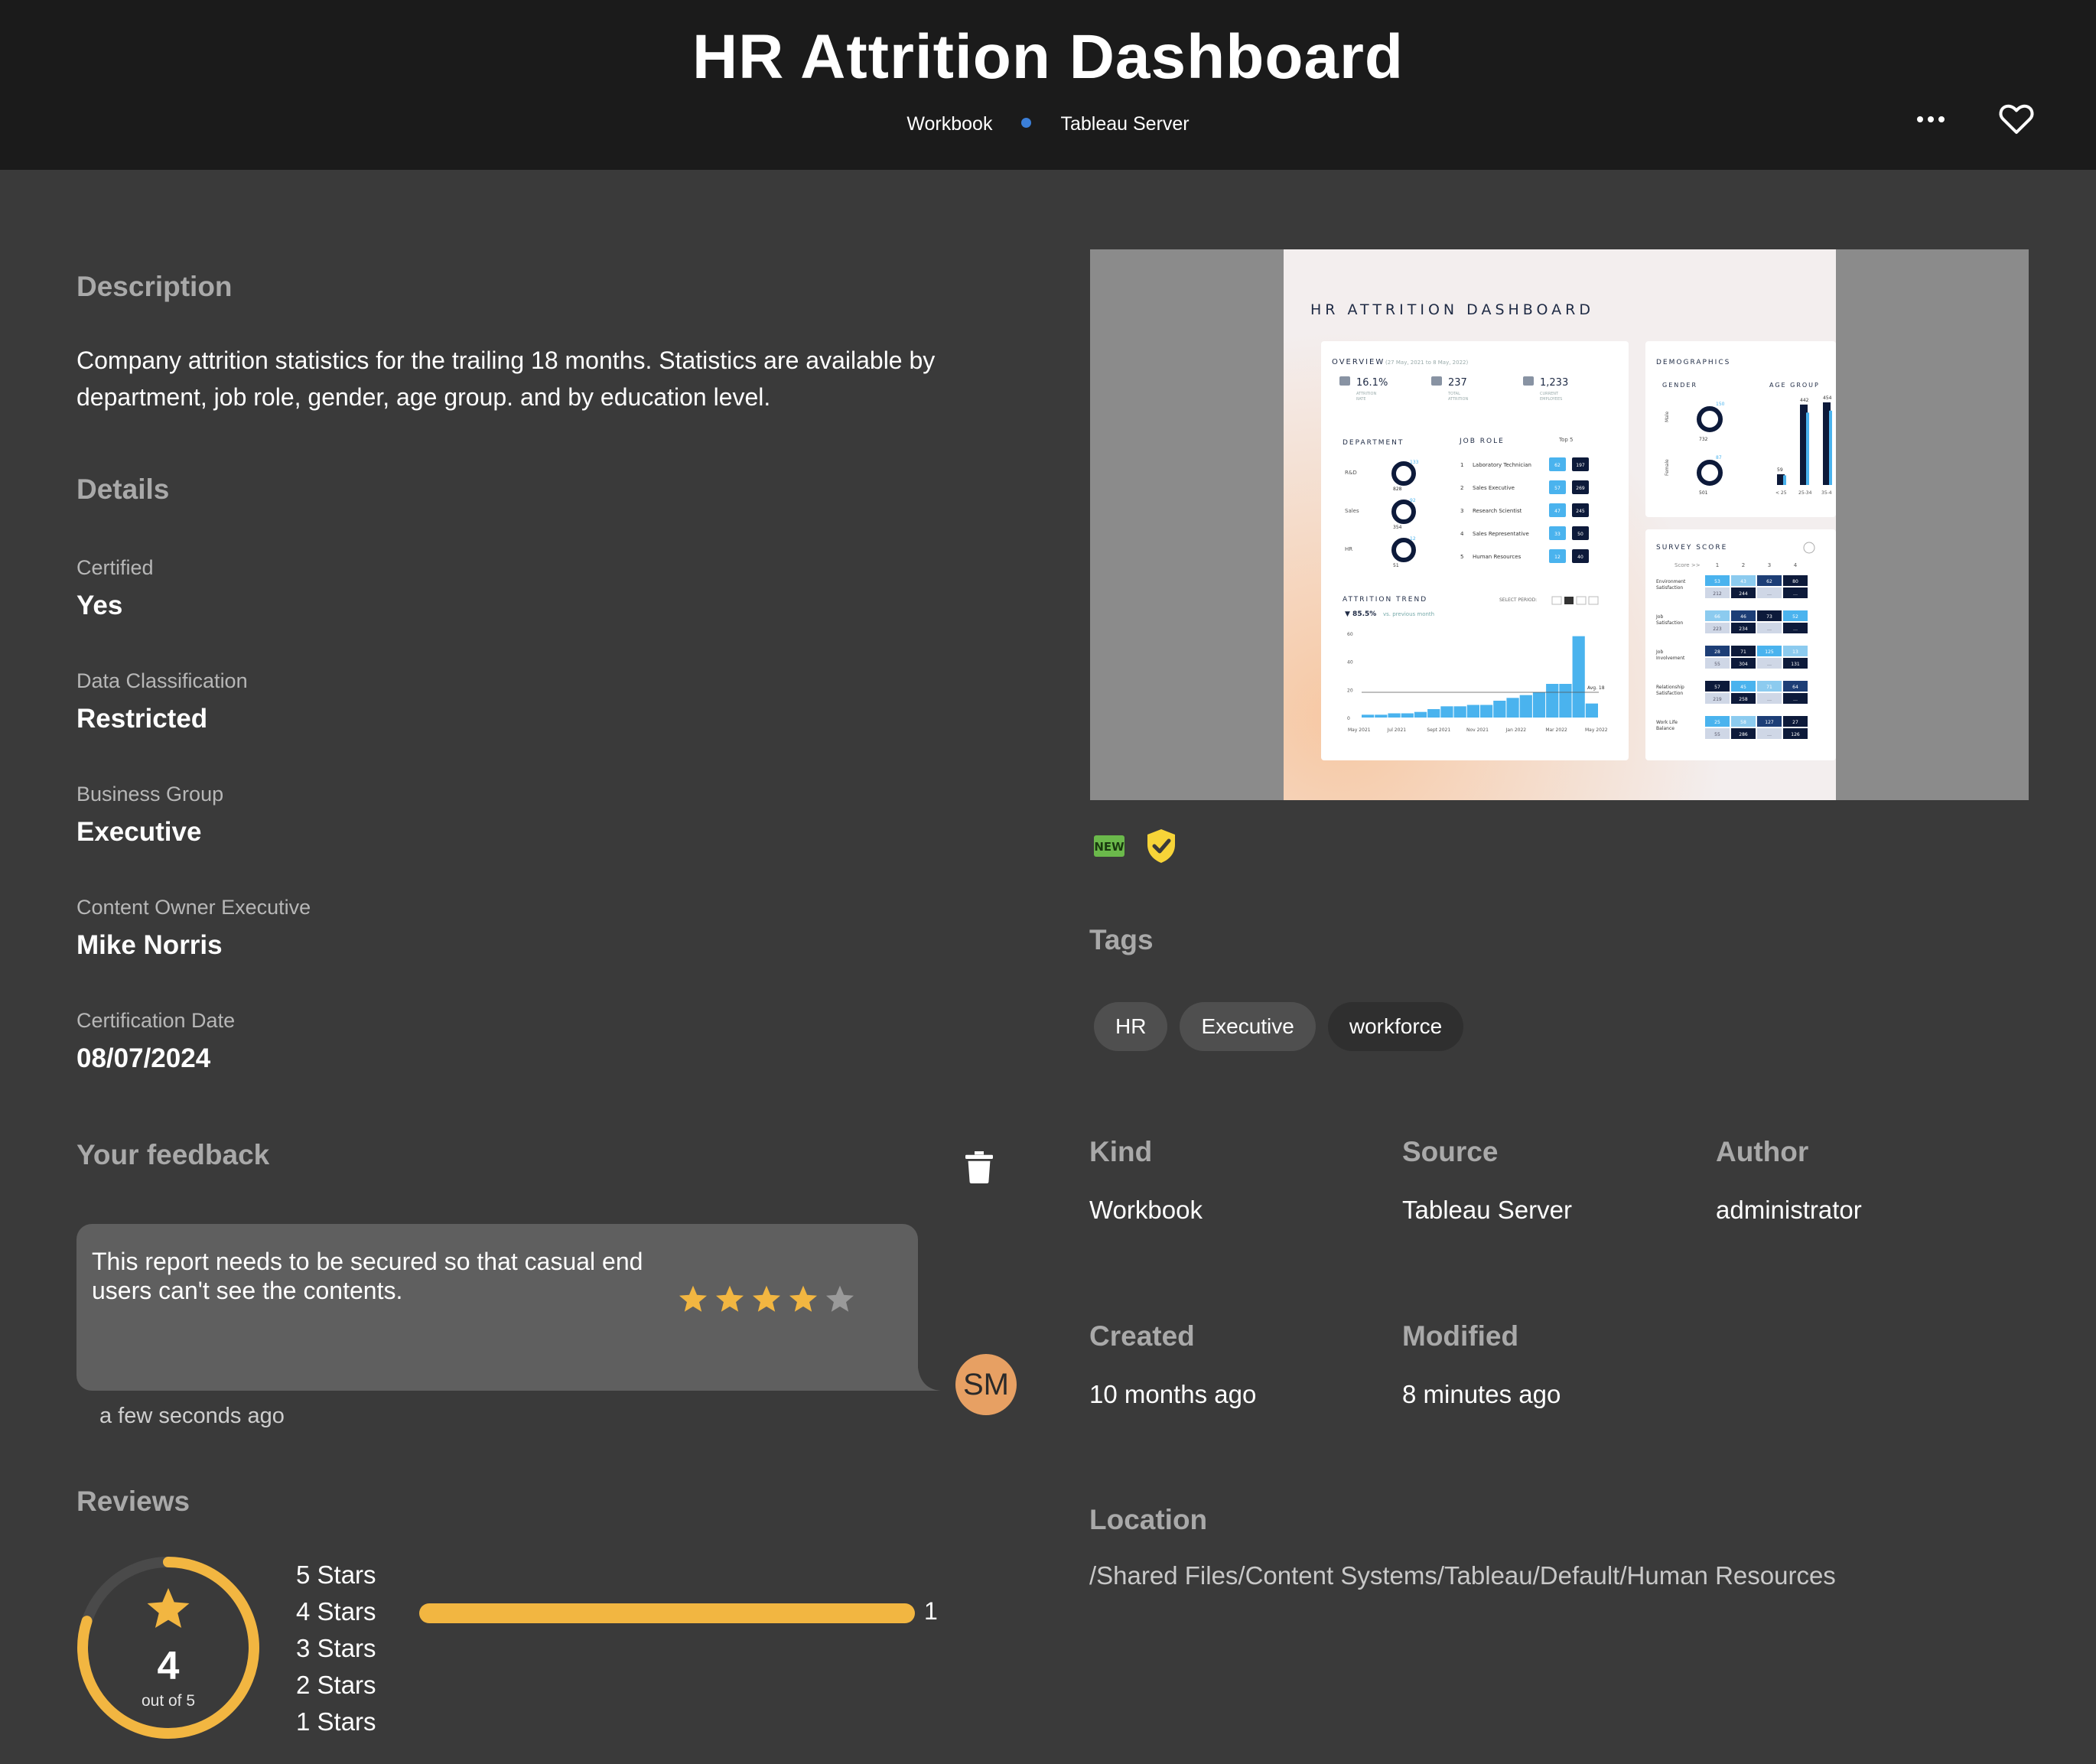 This screenshot has height=1764, width=2096. I want to click on role-rank: 5, so click(1461, 557).